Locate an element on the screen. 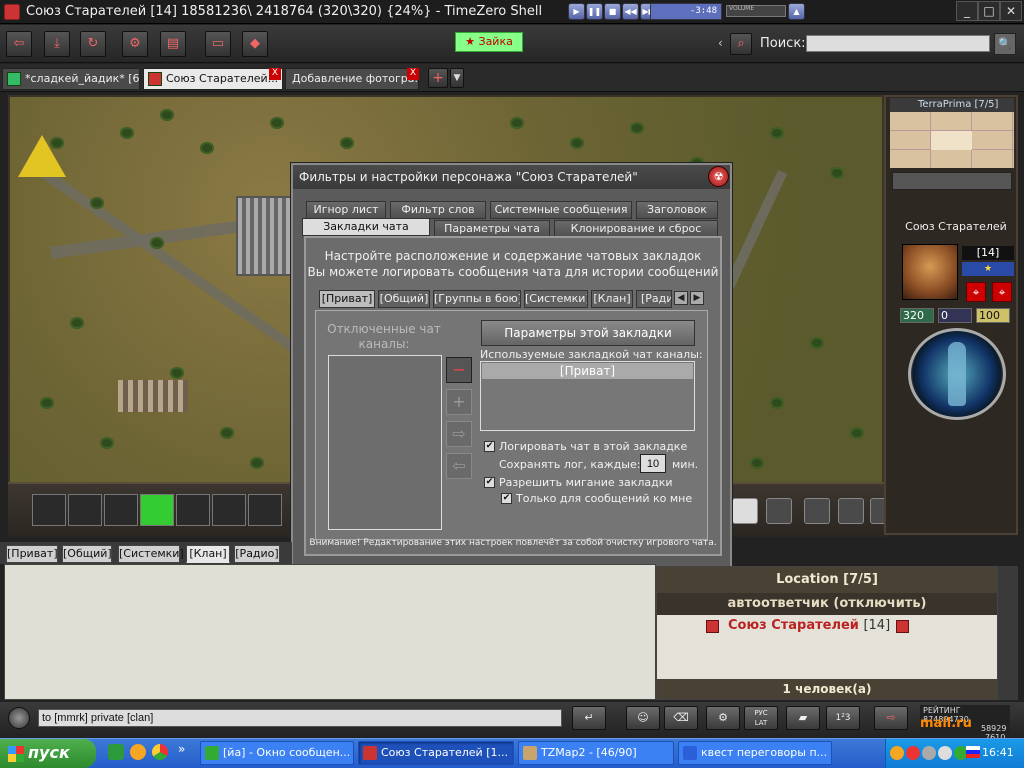 This screenshot has height=768, width=1024. window-icon: ▭ is located at coordinates (218, 44).